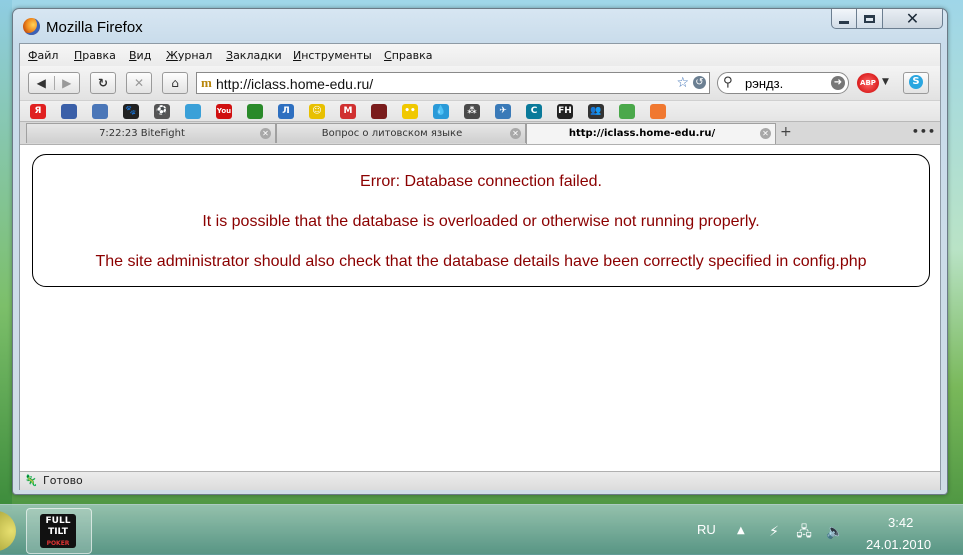 This screenshot has height=555, width=963. I want to click on go-icon: ↺, so click(699, 82).